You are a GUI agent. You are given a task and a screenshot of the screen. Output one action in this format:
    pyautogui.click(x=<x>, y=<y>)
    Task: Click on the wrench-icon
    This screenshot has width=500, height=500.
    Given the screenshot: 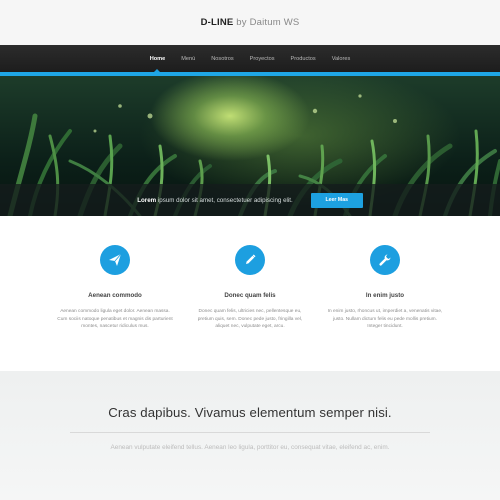 What is the action you would take?
    pyautogui.click(x=385, y=260)
    